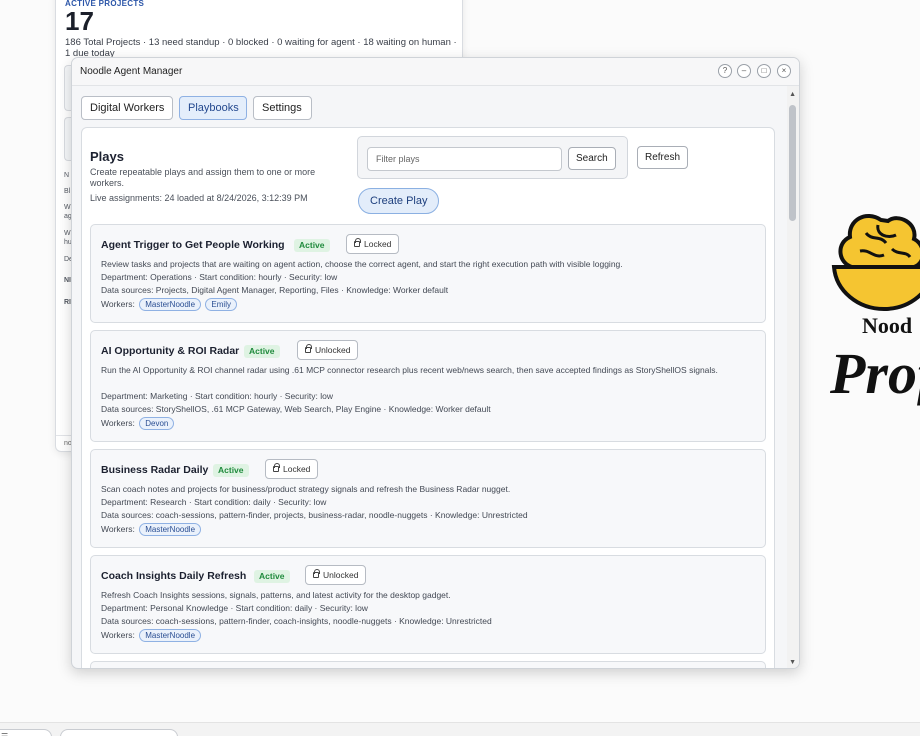  Describe the element at coordinates (744, 71) in the screenshot. I see `minimize-icon: –` at that location.